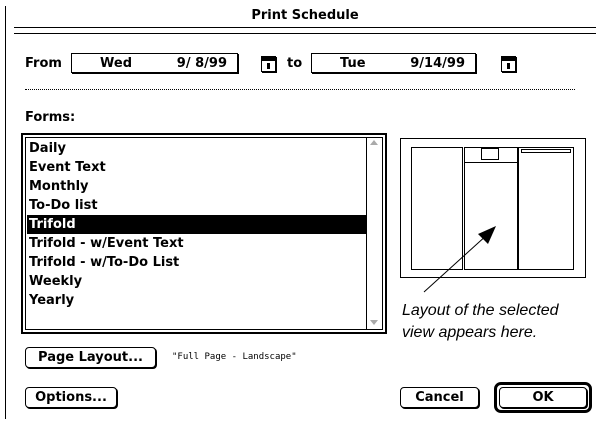 This screenshot has width=610, height=426. Describe the element at coordinates (196, 186) in the screenshot. I see `list-item: Monthly` at that location.